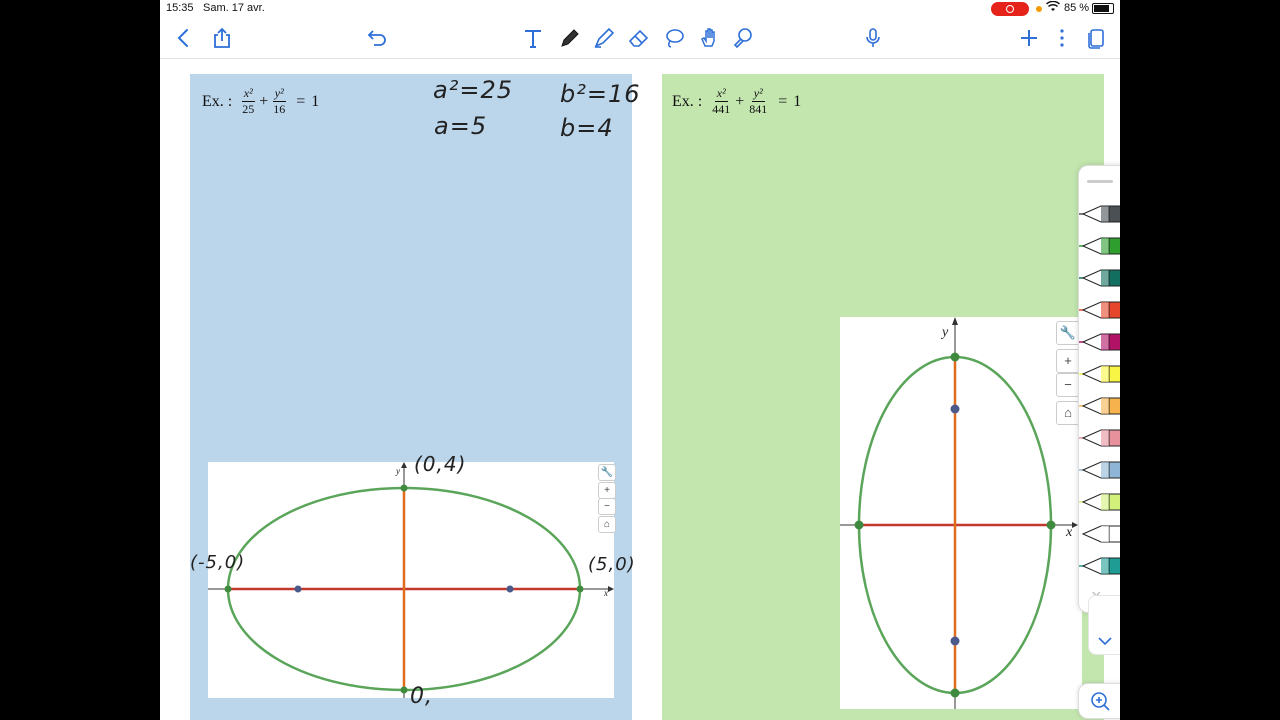  I want to click on rhs-value: 1, so click(315, 101).